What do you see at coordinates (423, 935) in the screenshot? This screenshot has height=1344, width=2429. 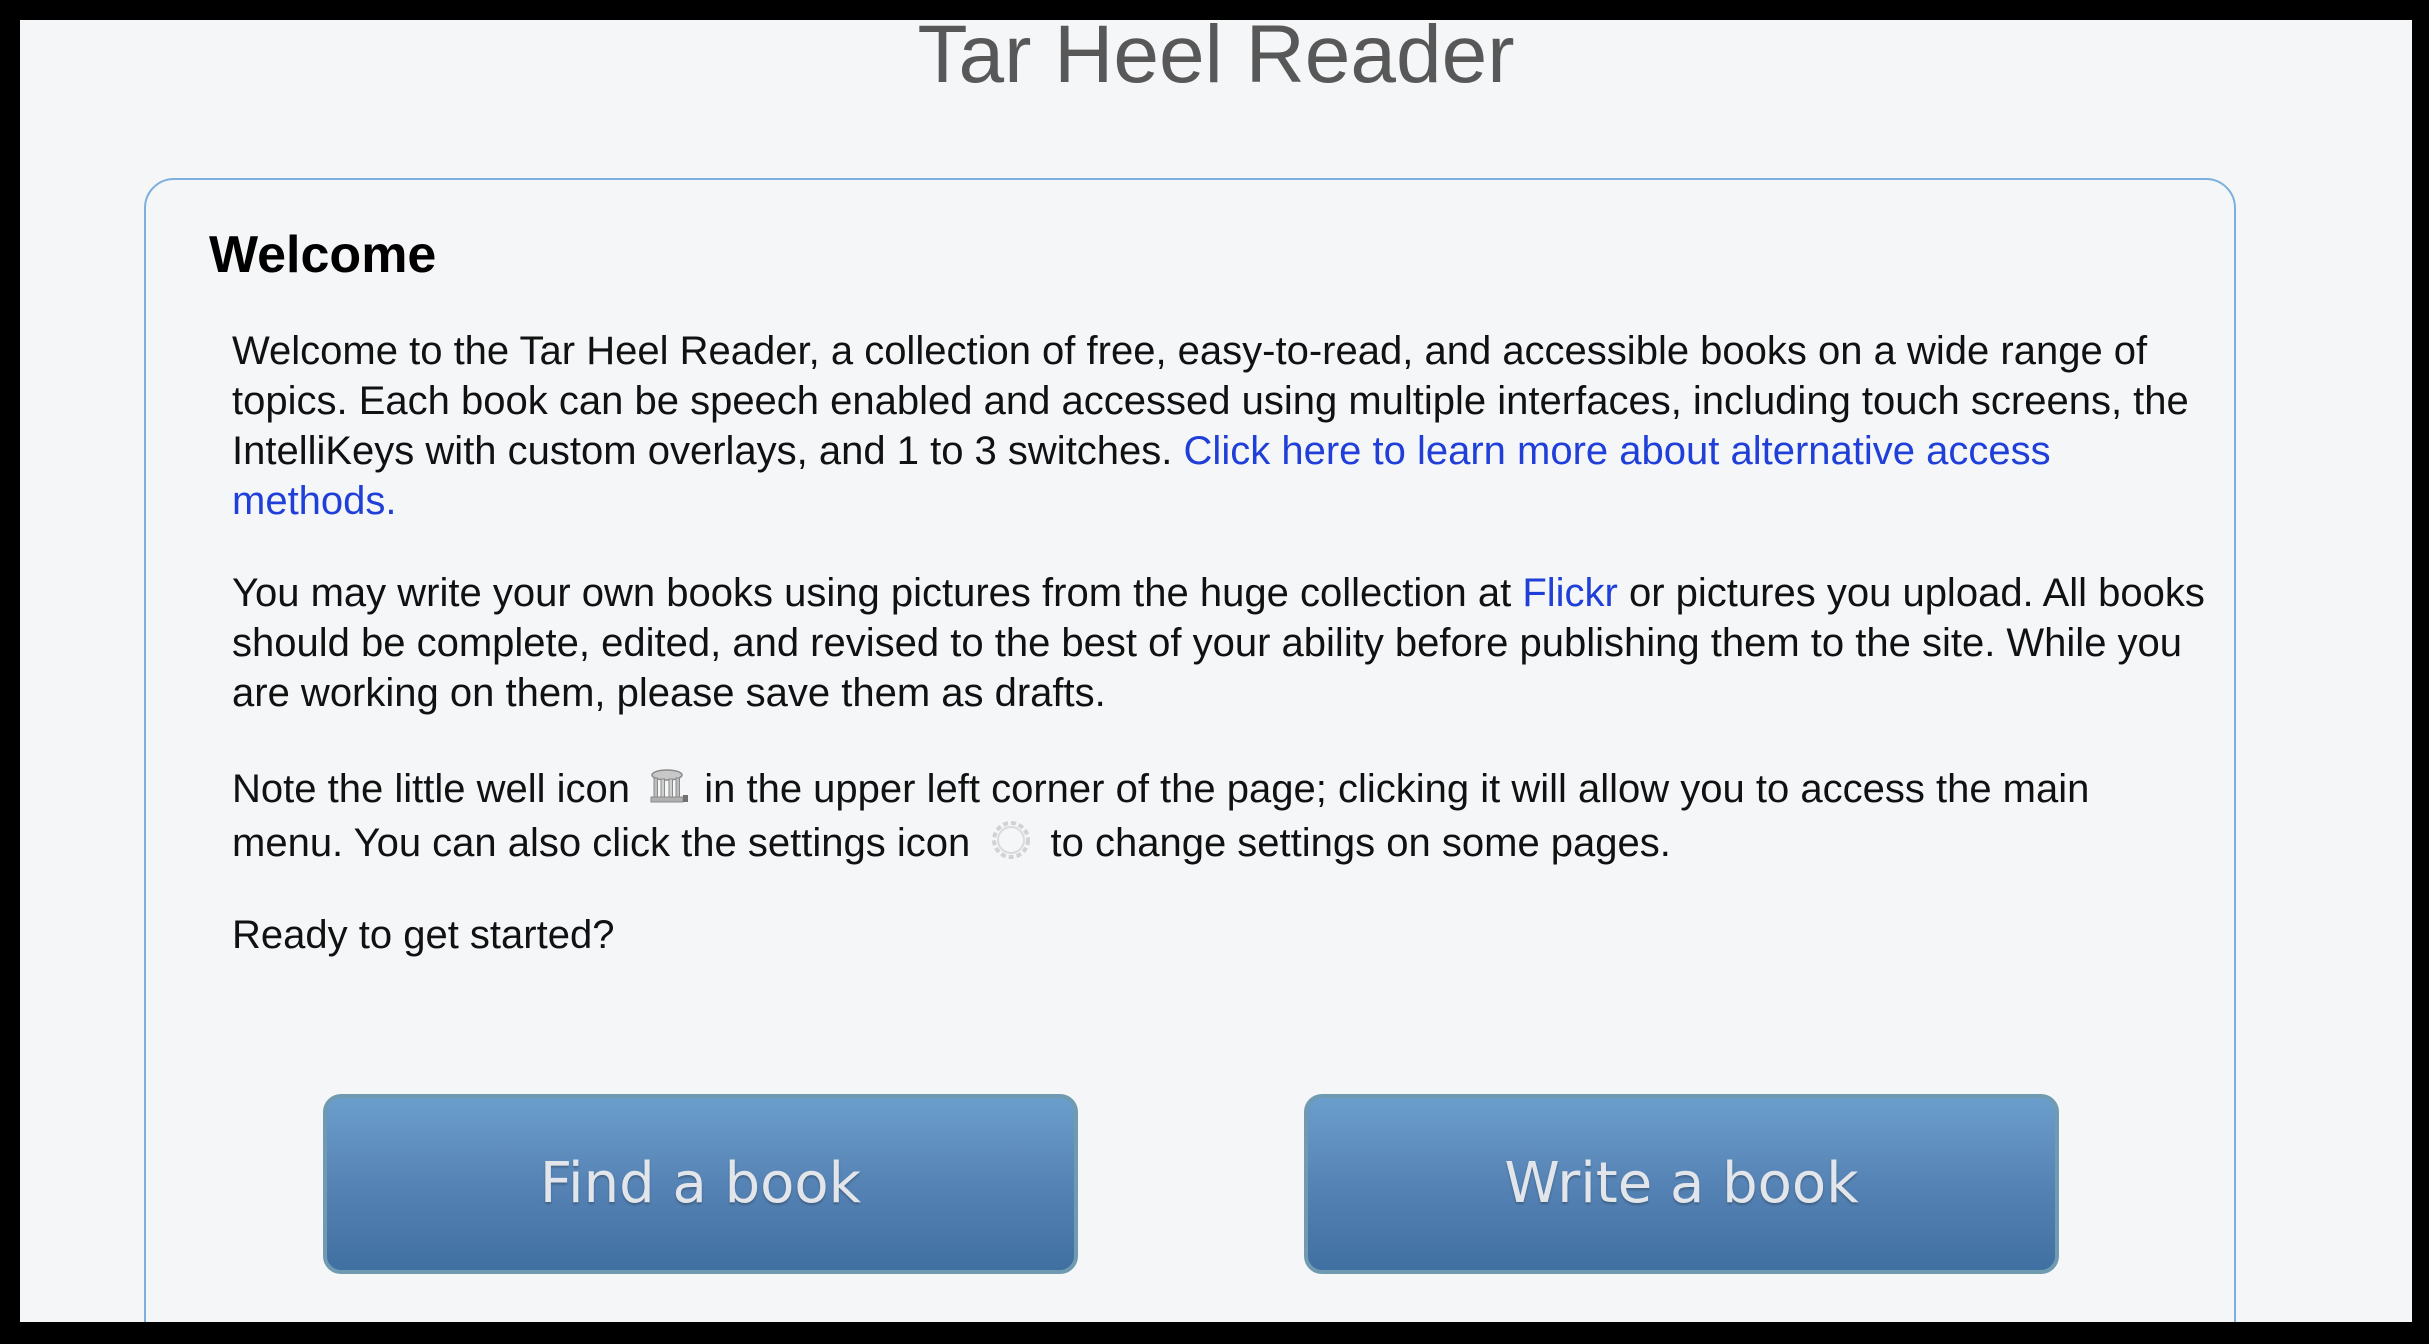 I see `ready-text: Ready to get started?` at bounding box center [423, 935].